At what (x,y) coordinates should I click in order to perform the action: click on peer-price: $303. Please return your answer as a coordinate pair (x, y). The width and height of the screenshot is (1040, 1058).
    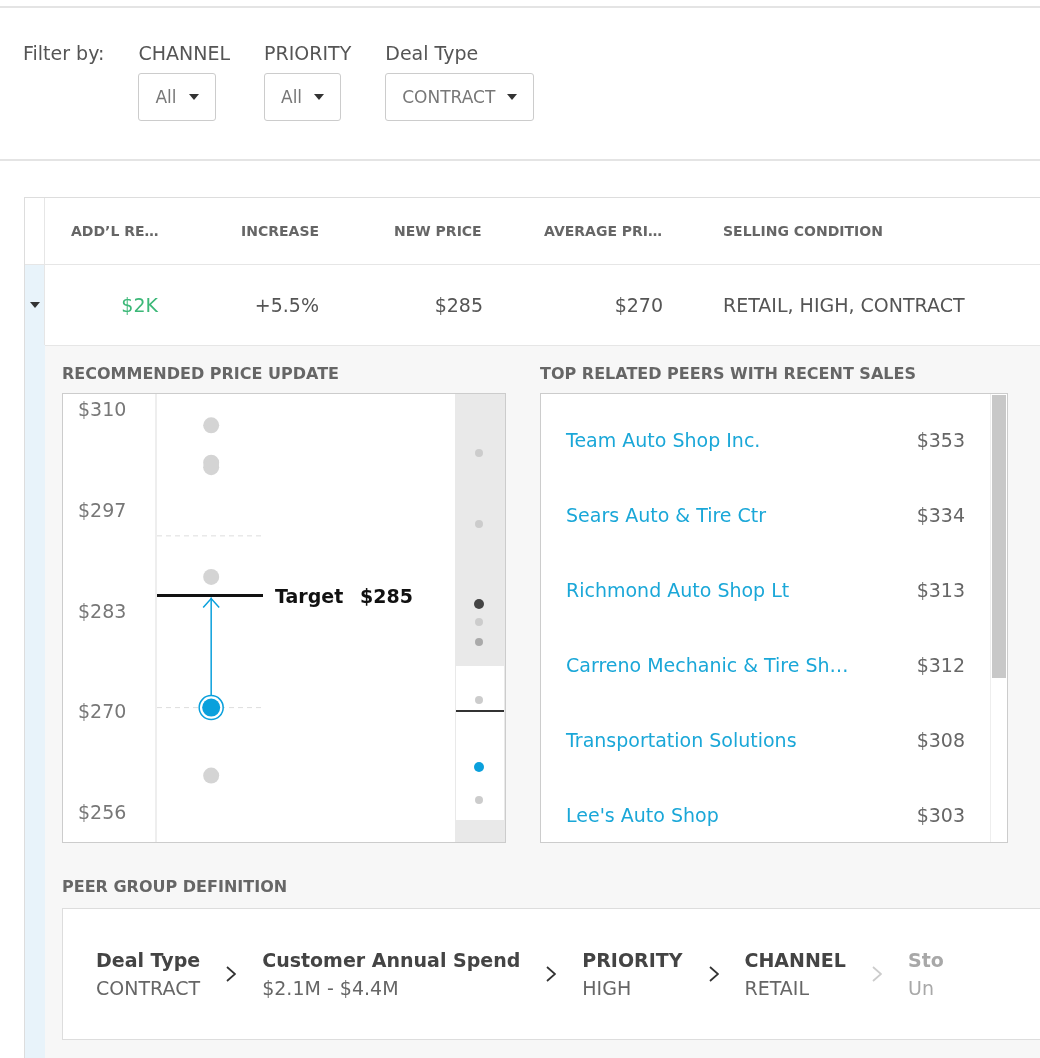
    Looking at the image, I should click on (940, 814).